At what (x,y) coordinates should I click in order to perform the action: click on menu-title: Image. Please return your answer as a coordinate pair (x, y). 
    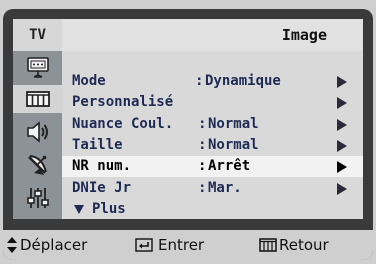
    Looking at the image, I should click on (212, 35).